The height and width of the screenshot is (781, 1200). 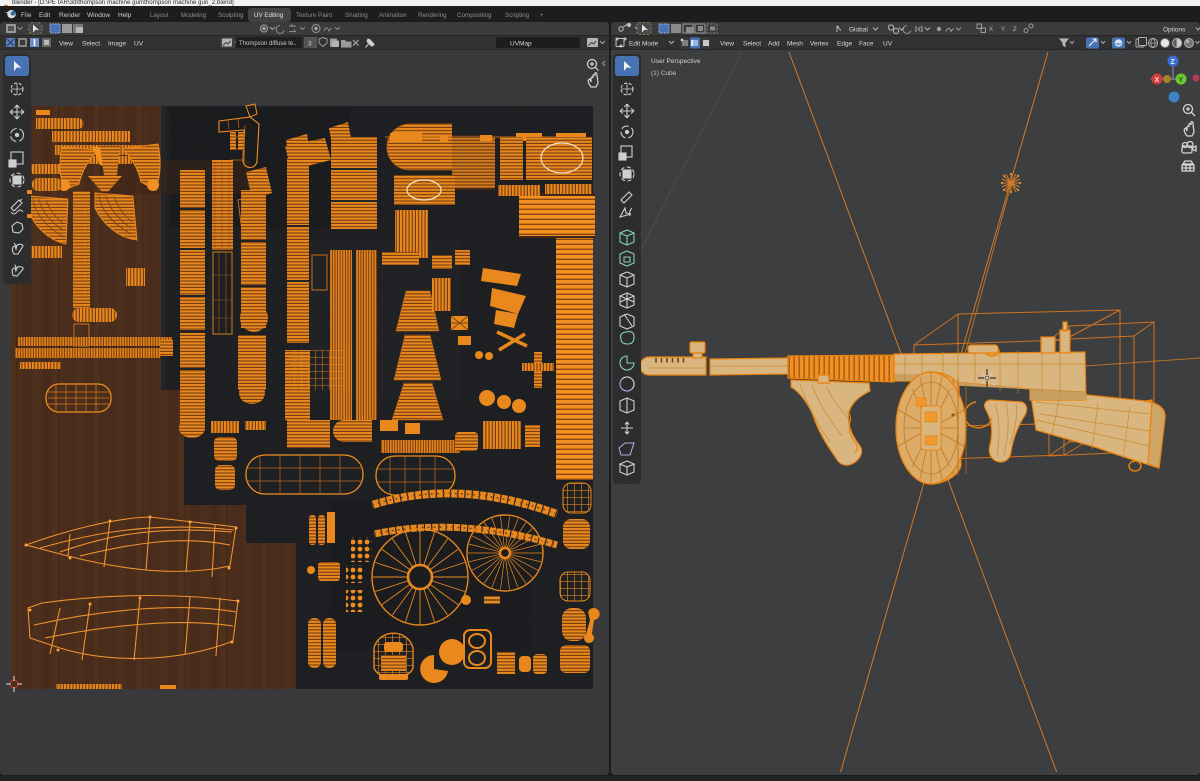 I want to click on svg-text: Shading, so click(x=356, y=15).